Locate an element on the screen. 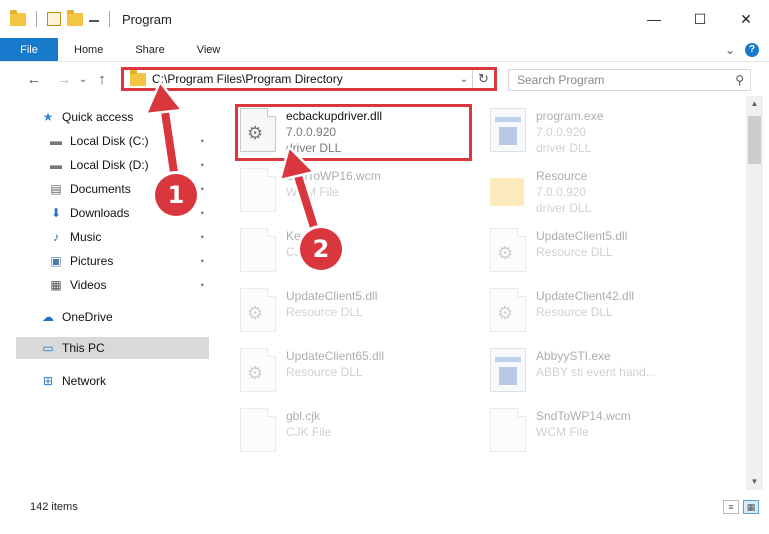 The height and width of the screenshot is (534, 769). step-badge-1: 1 is located at coordinates (176, 195).